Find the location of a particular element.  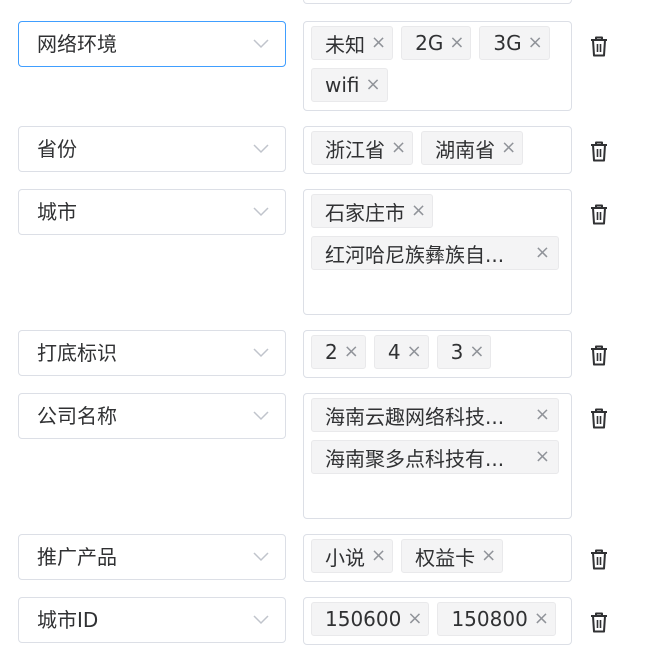

tag: 150600 × is located at coordinates (370, 619).